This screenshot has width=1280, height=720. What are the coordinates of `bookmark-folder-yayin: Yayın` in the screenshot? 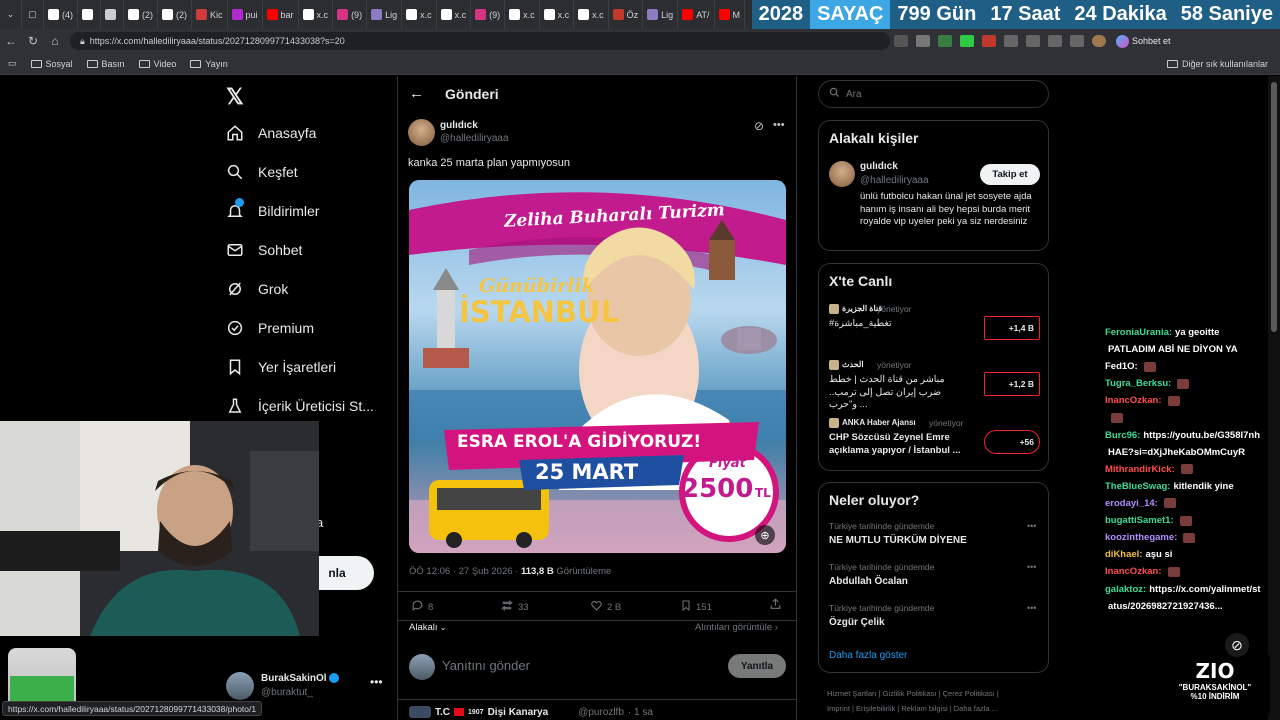 It's located at (209, 64).